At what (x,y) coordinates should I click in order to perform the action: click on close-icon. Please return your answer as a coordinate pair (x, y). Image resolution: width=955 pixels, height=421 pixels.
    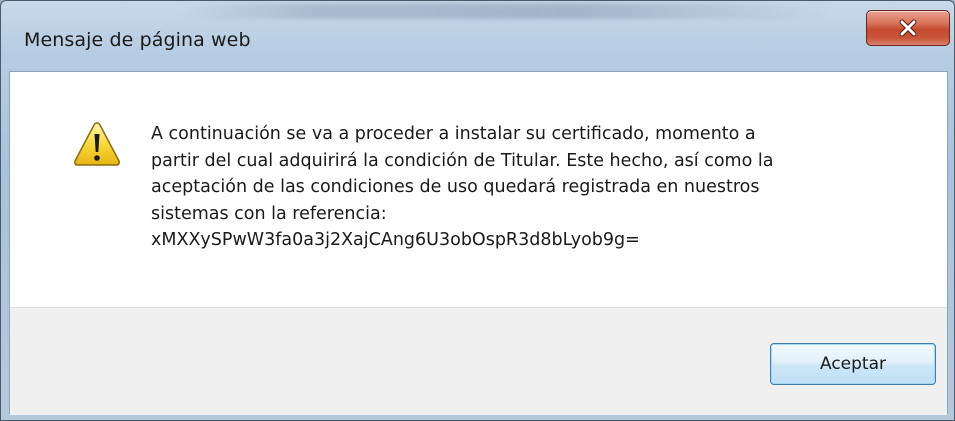
    Looking at the image, I should click on (908, 28).